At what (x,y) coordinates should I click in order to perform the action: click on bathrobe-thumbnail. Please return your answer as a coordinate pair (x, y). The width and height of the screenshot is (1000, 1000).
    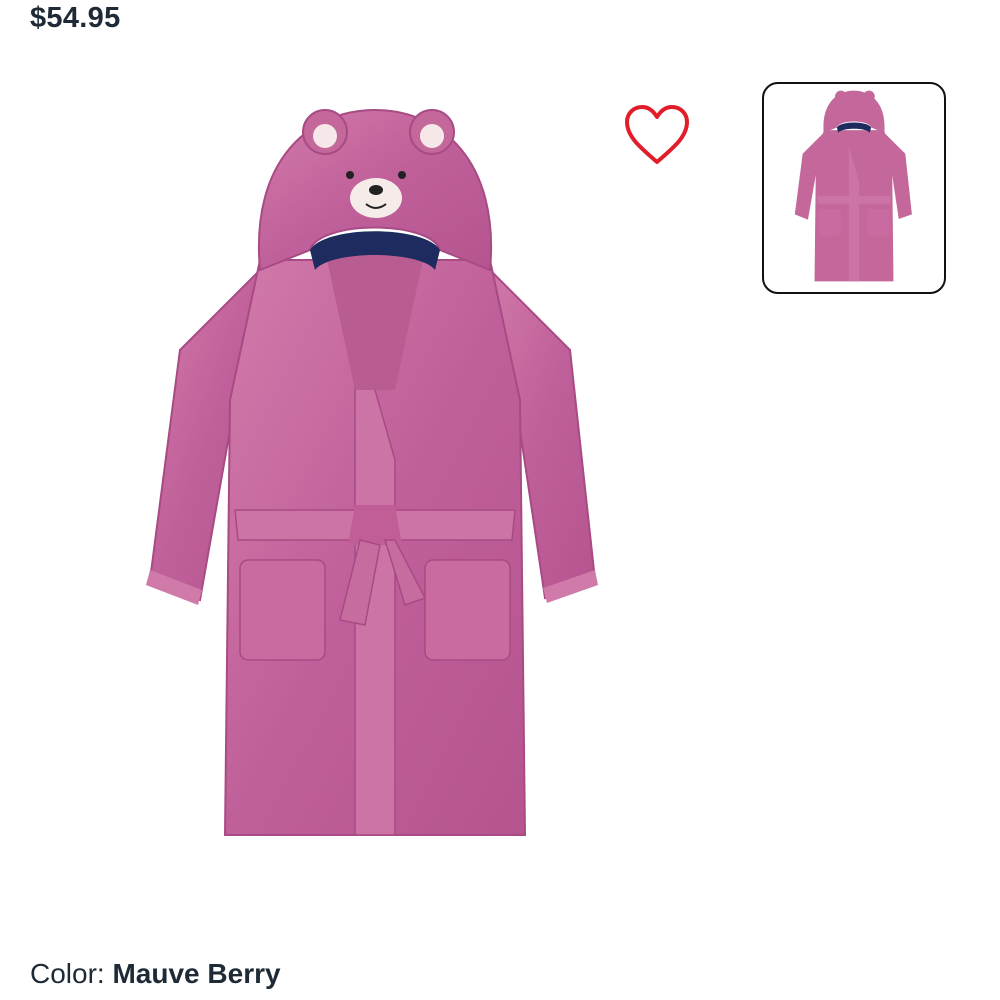
    Looking at the image, I should click on (853, 186).